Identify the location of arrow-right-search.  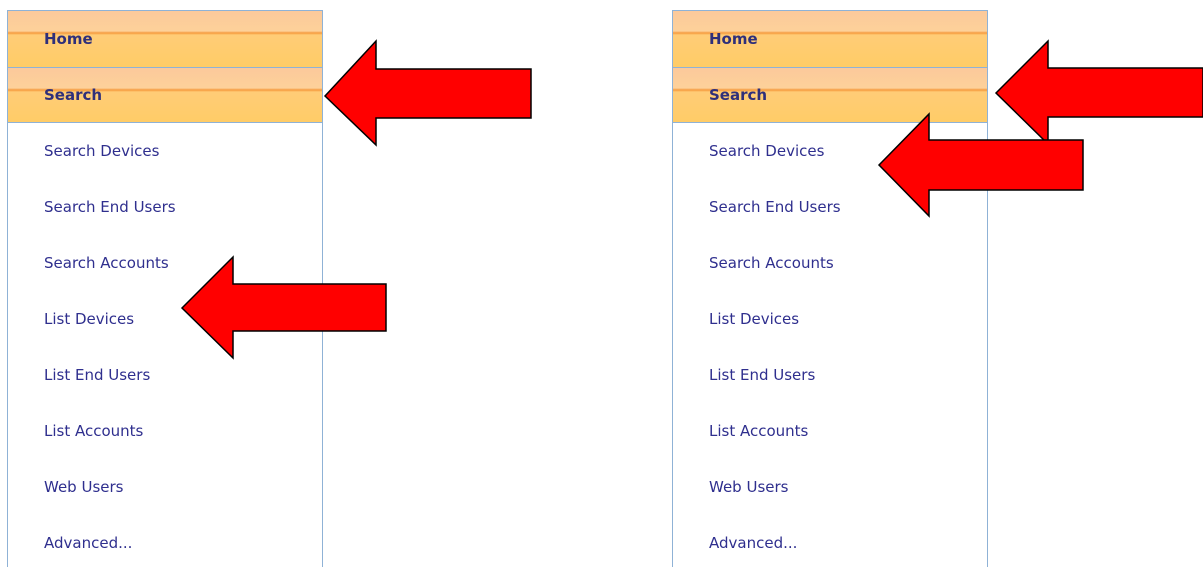
(1098, 92).